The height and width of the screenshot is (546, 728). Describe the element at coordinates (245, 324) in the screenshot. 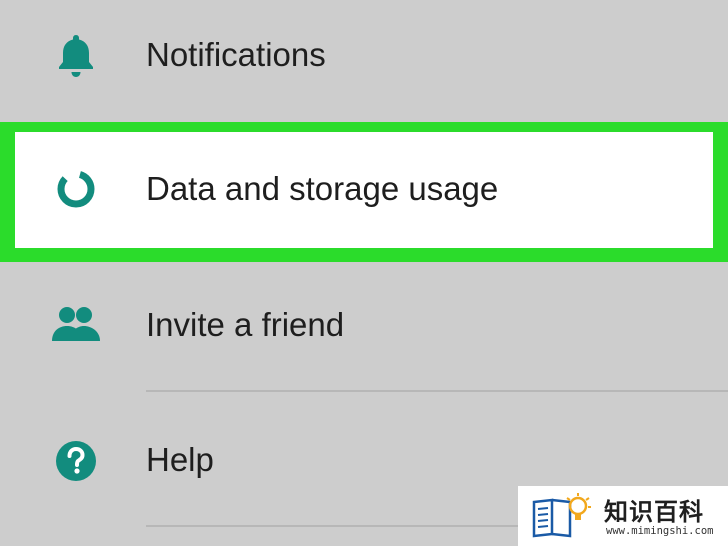

I see `menu-item-label: Invite a friend` at that location.